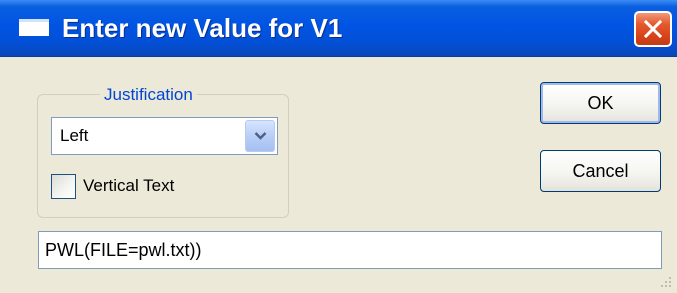 The width and height of the screenshot is (677, 293). I want to click on value-input: PWL(FILE=pwl.txt)), so click(350, 250).